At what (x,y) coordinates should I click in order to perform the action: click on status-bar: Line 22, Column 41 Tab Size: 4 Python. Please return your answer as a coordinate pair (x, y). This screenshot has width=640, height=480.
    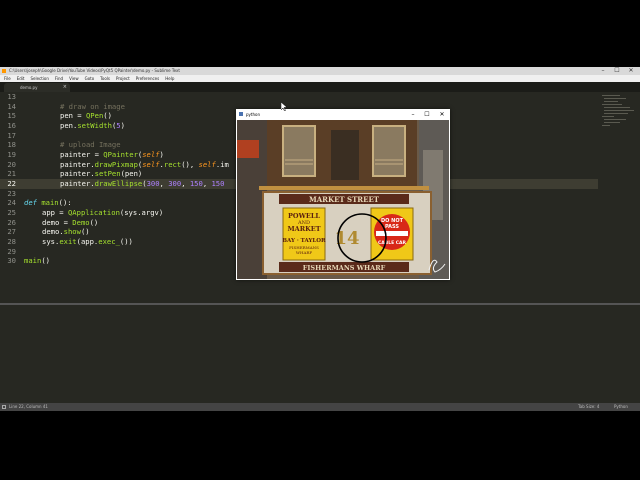
    Looking at the image, I should click on (320, 407).